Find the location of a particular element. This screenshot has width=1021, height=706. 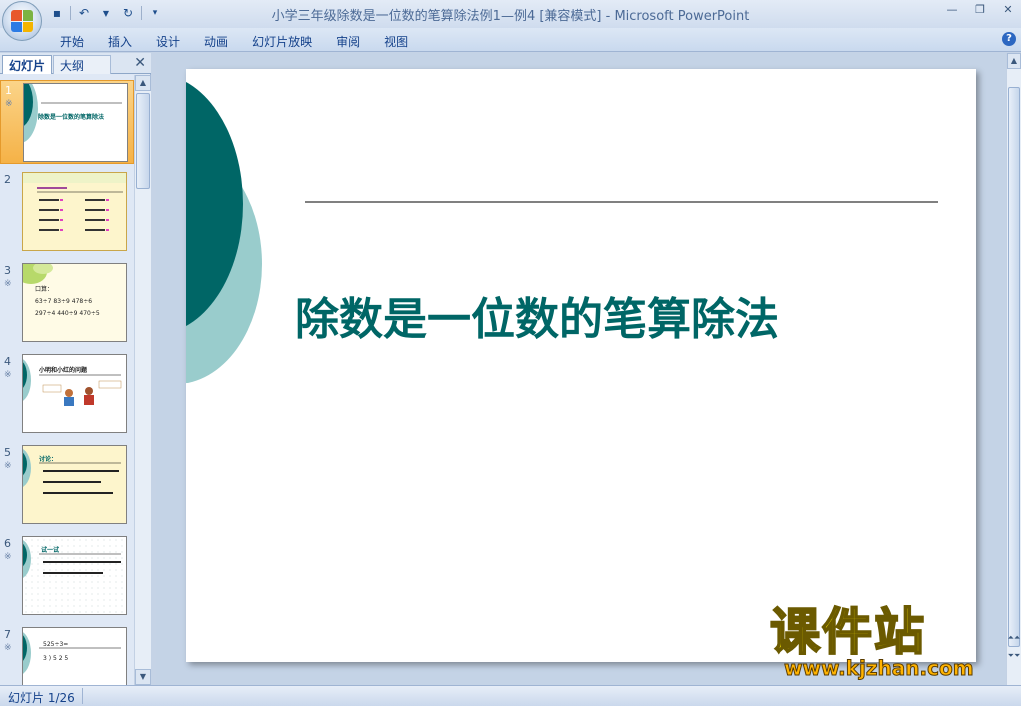

thumbnail-image is located at coordinates (74, 211).